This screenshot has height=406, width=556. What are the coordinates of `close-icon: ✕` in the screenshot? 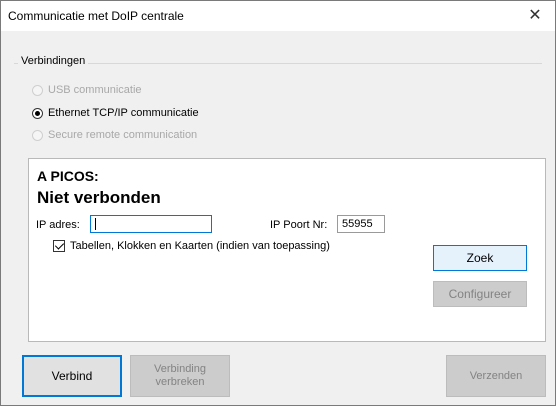 It's located at (535, 16).